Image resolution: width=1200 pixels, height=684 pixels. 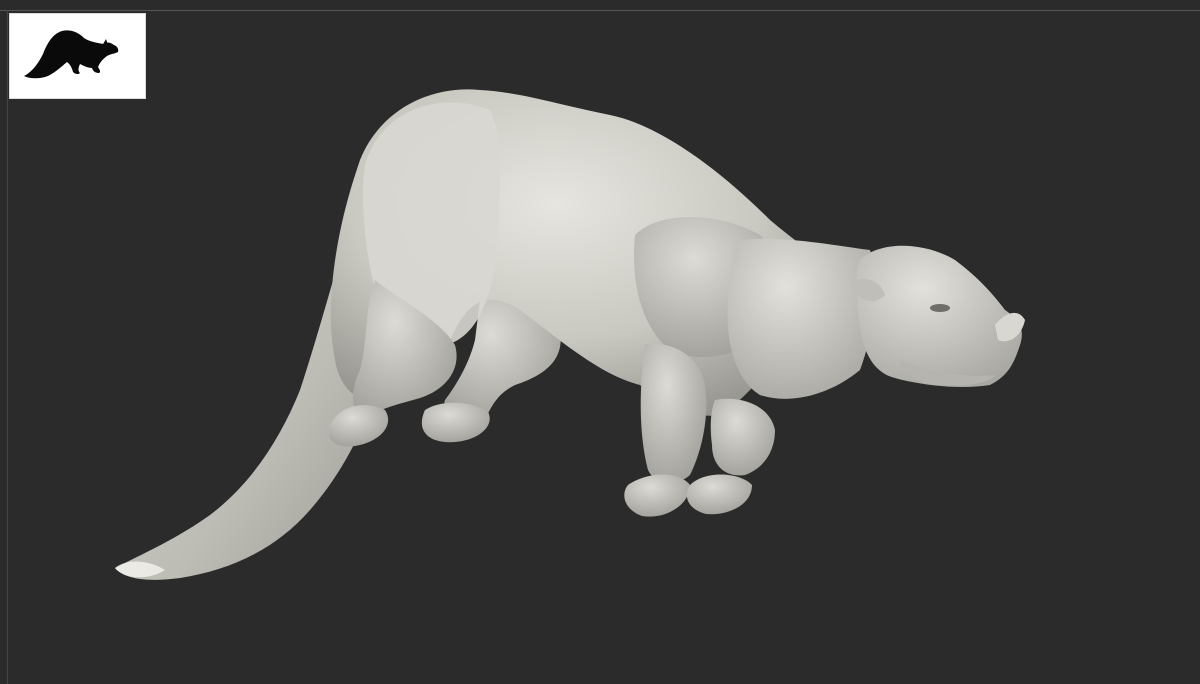 What do you see at coordinates (719, 494) in the screenshot?
I see `model-forefoot-far` at bounding box center [719, 494].